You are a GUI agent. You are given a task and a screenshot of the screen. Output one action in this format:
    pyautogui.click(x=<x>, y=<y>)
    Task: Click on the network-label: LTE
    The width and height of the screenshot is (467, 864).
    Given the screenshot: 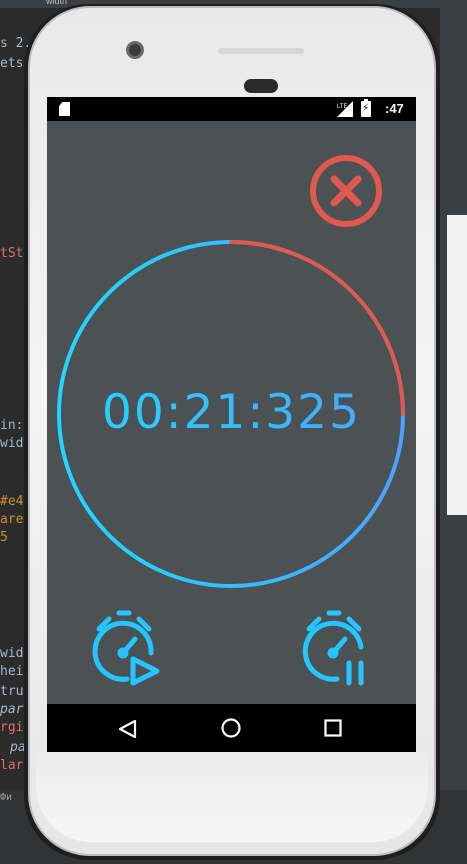 What is the action you would take?
    pyautogui.click(x=342, y=107)
    